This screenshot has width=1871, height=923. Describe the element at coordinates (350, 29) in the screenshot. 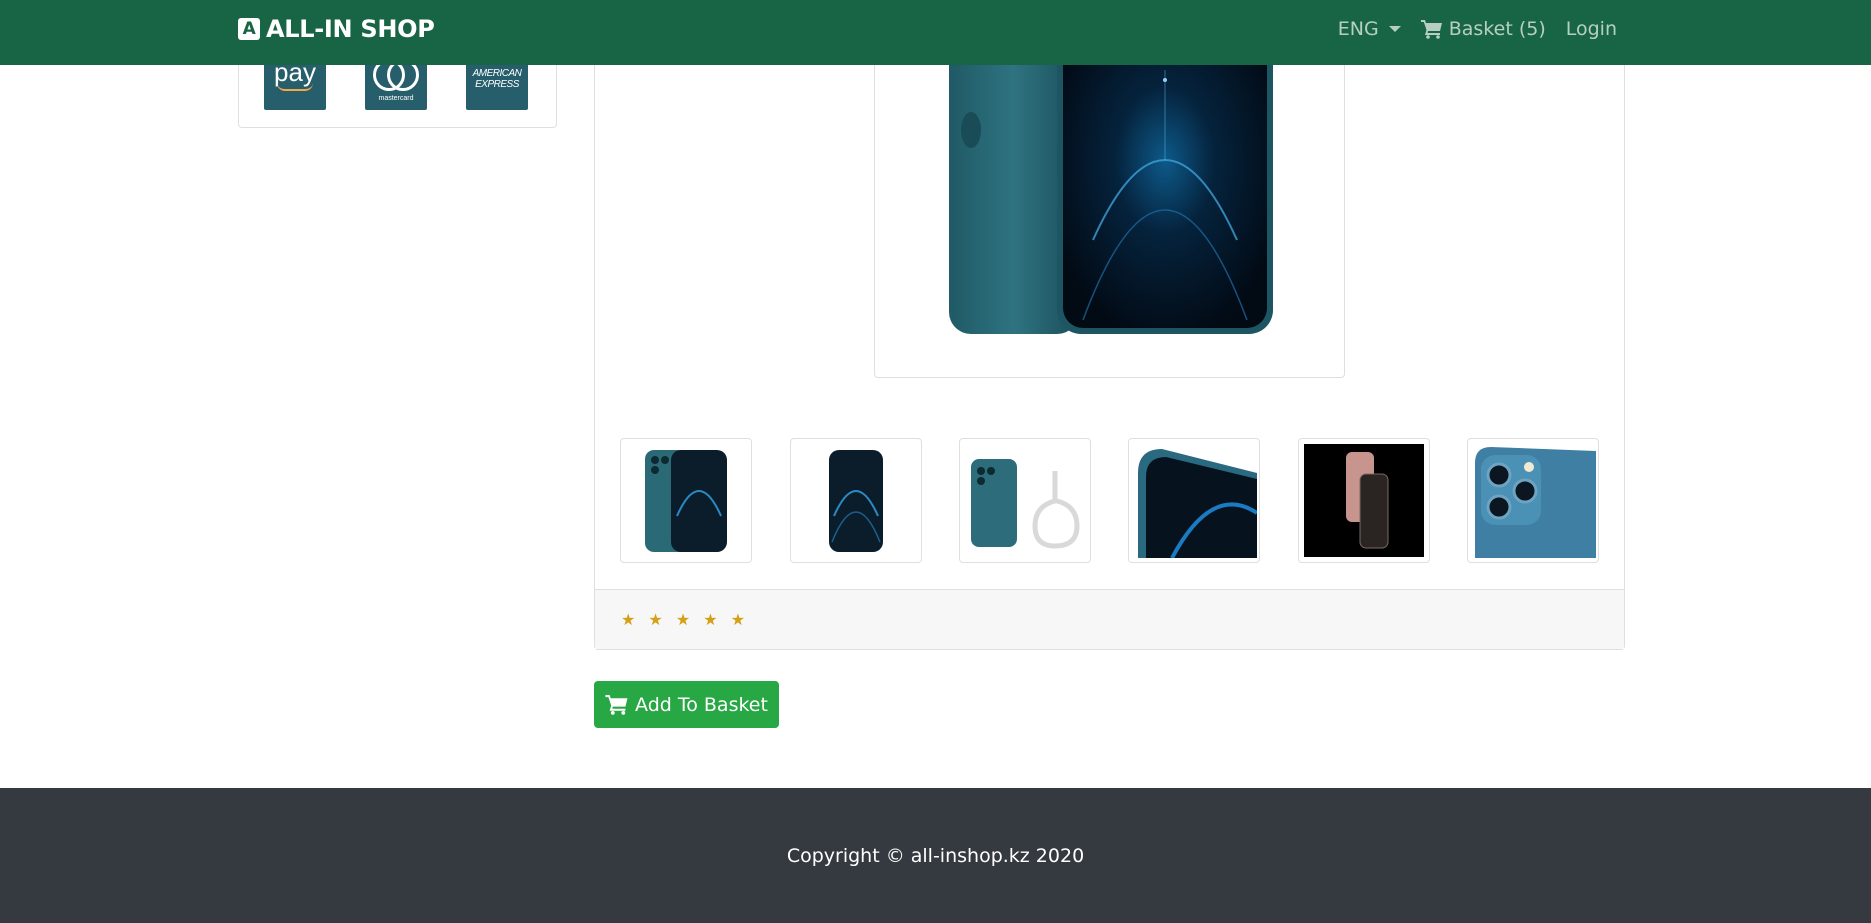

I see `brand-name: ALL-IN SHOP` at that location.